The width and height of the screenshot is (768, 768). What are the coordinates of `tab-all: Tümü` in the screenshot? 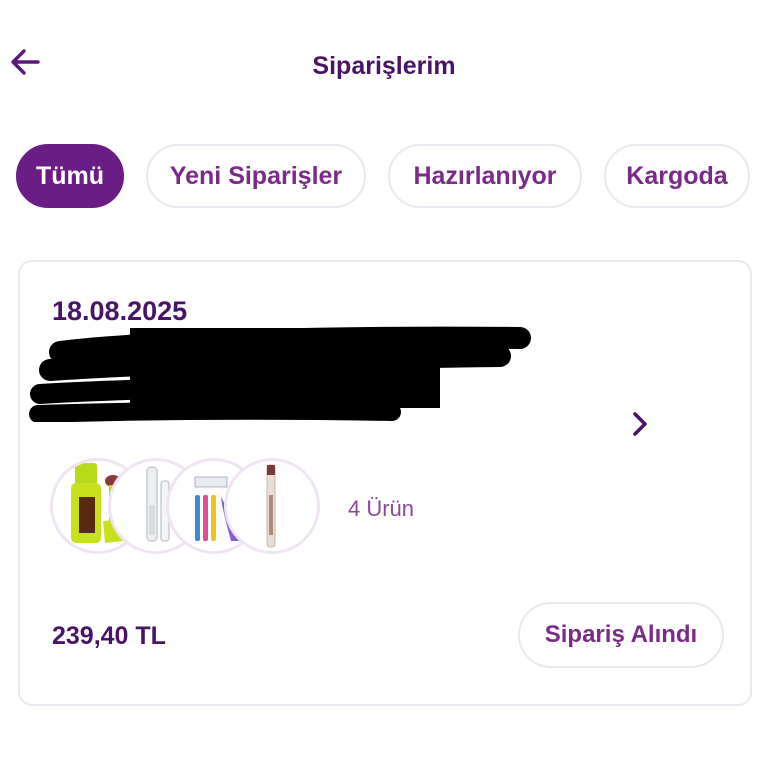 It's located at (70, 176).